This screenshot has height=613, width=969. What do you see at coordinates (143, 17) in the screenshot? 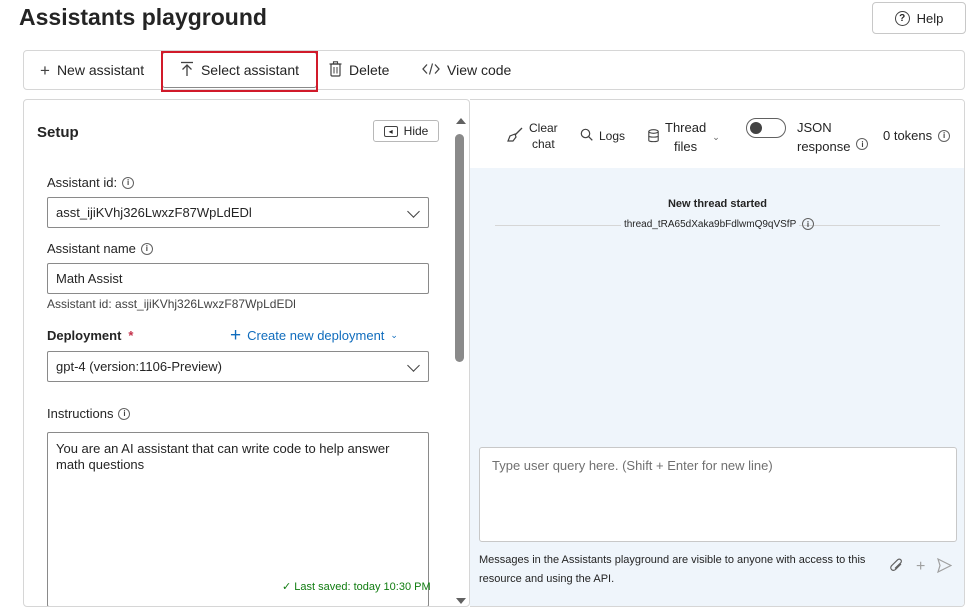
I see `page-title: Assistants playground` at bounding box center [143, 17].